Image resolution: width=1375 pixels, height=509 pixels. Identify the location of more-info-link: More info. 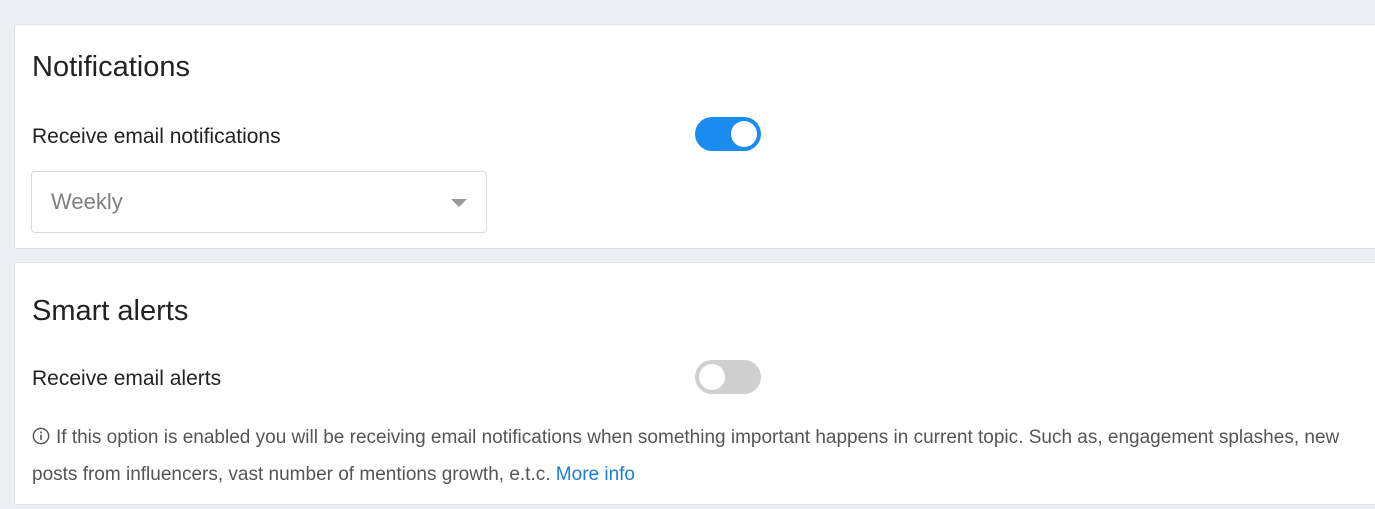
(595, 474).